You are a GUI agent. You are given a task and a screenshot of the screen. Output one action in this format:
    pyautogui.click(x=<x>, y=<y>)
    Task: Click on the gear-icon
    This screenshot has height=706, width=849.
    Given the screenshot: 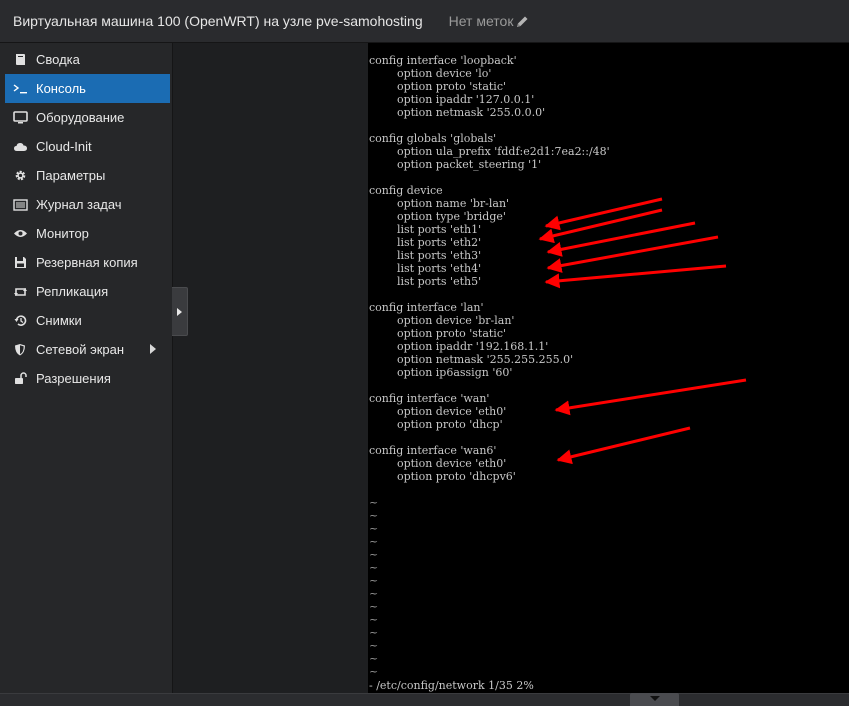 What is the action you would take?
    pyautogui.click(x=20, y=176)
    